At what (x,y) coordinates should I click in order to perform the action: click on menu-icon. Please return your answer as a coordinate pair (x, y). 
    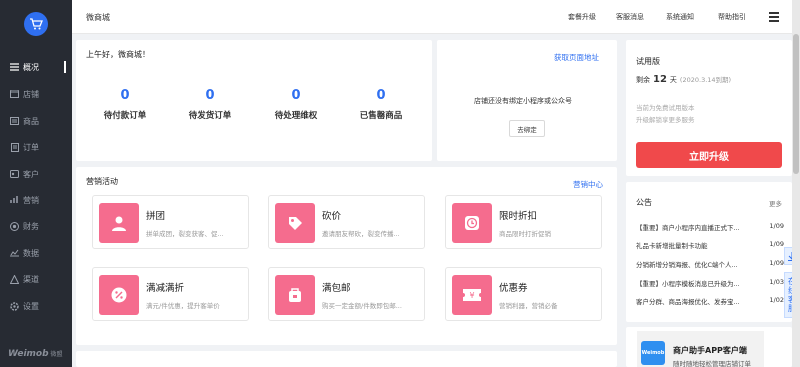
    Looking at the image, I should click on (774, 17).